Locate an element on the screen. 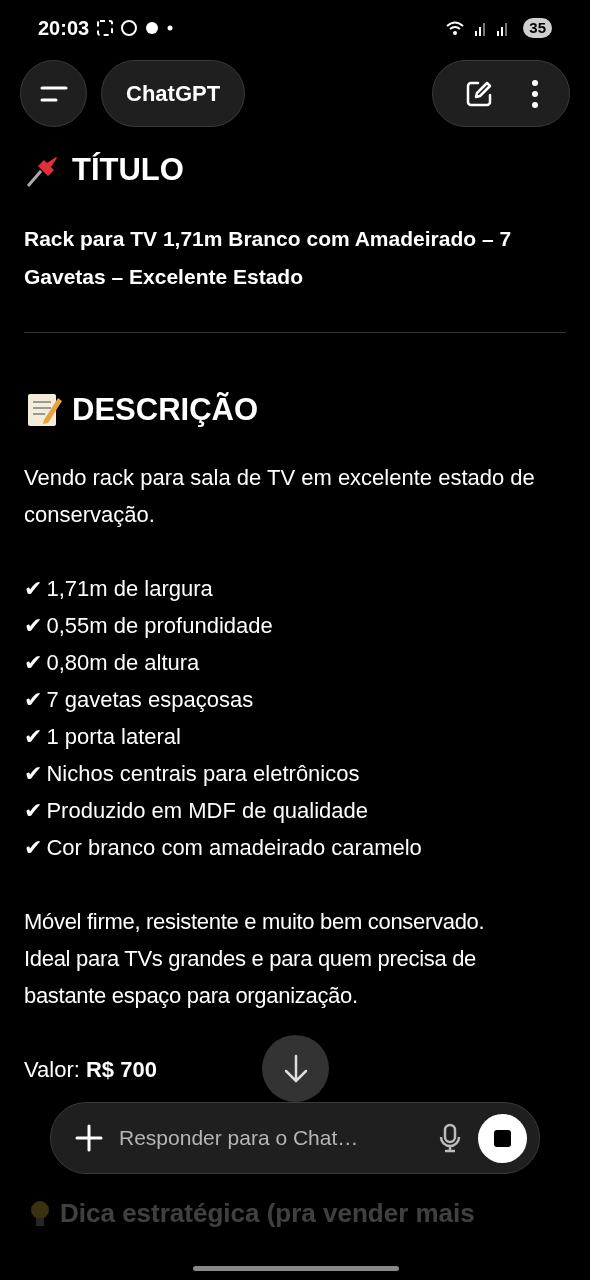  description-paragraph: Vendo rack para sala de TV em excelente estado de conservação. is located at coordinates (280, 496).